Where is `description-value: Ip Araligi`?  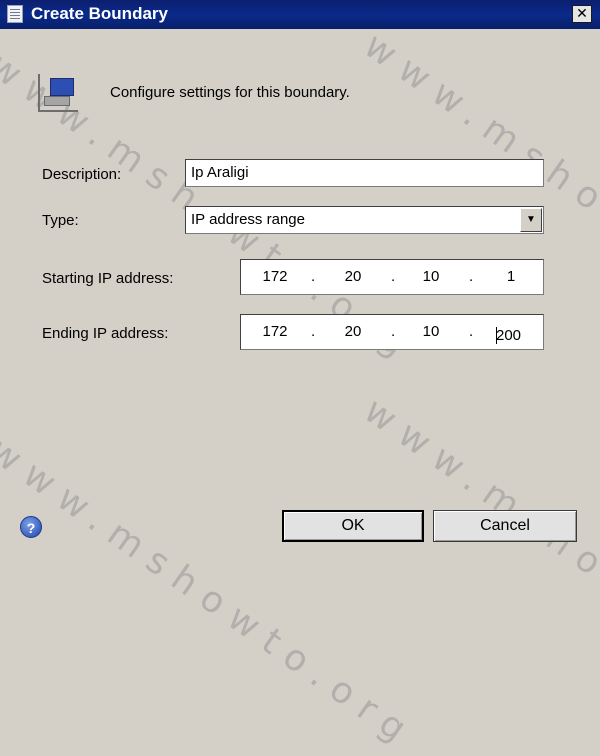
description-value: Ip Araligi is located at coordinates (220, 172).